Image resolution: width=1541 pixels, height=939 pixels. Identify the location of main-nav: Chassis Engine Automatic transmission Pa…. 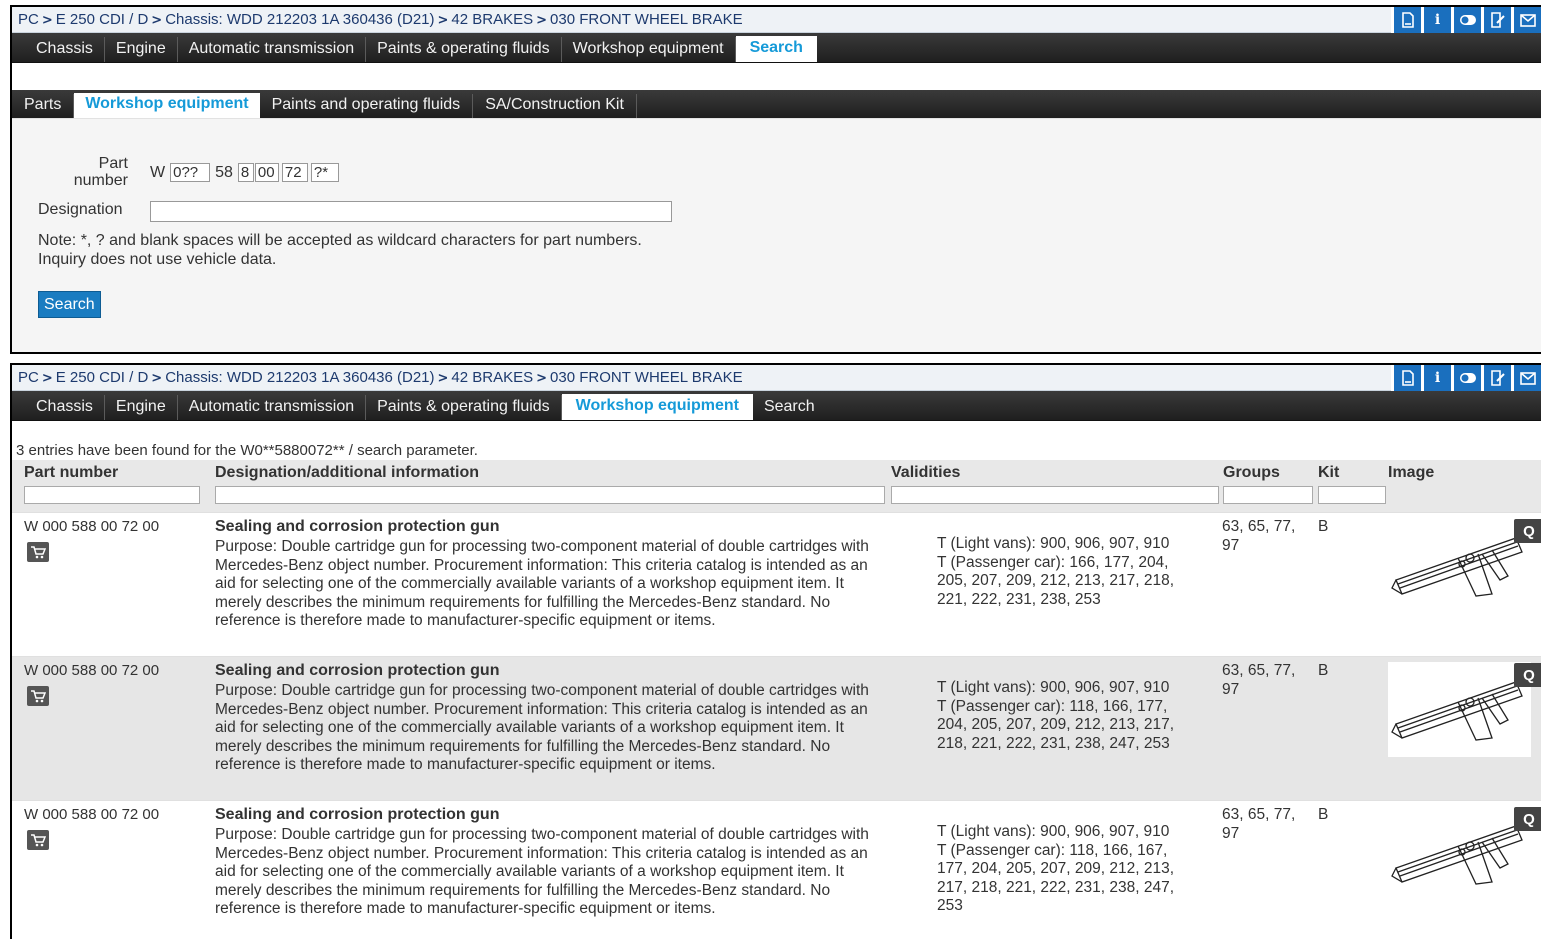
(776, 48).